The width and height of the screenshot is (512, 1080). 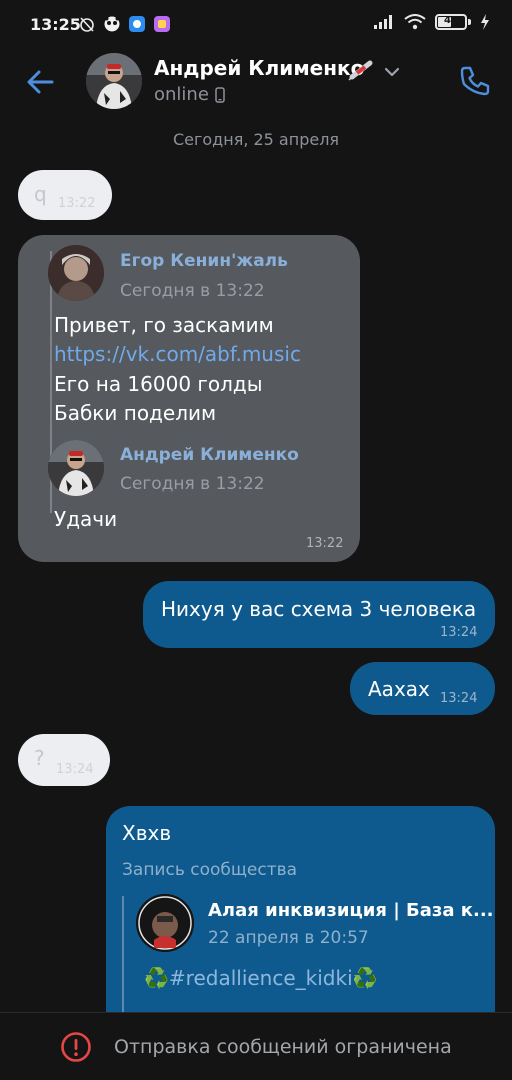 What do you see at coordinates (392, 72) in the screenshot?
I see `chevron-down-icon` at bounding box center [392, 72].